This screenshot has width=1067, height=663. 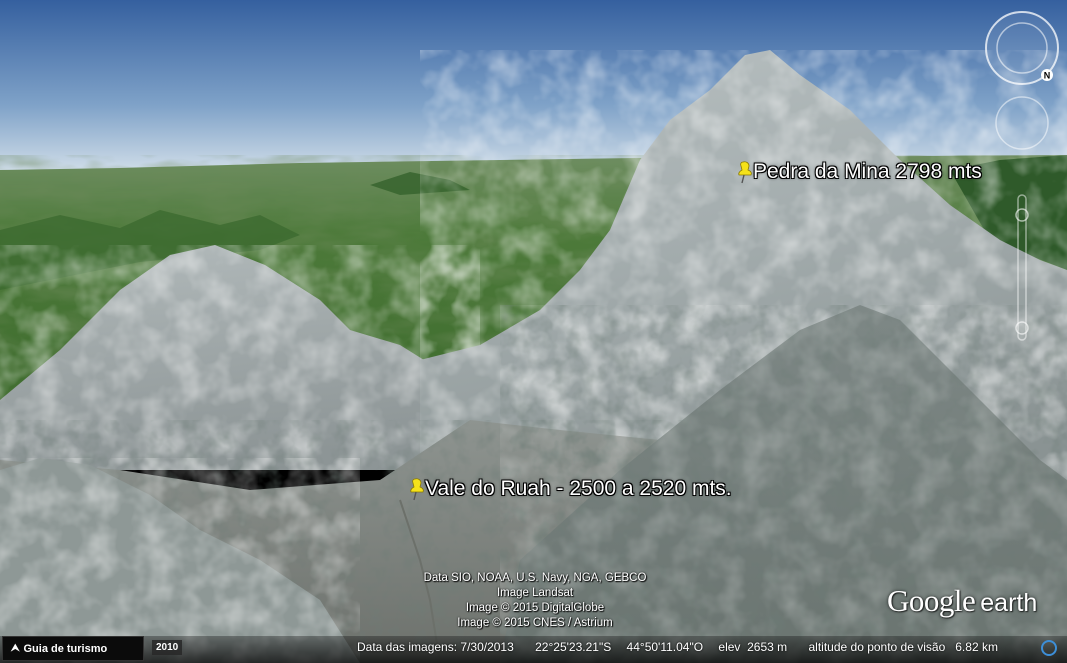 I want to click on placemark-pedra-da-mina: Pedra da Mina 2798 mts, so click(x=857, y=172).